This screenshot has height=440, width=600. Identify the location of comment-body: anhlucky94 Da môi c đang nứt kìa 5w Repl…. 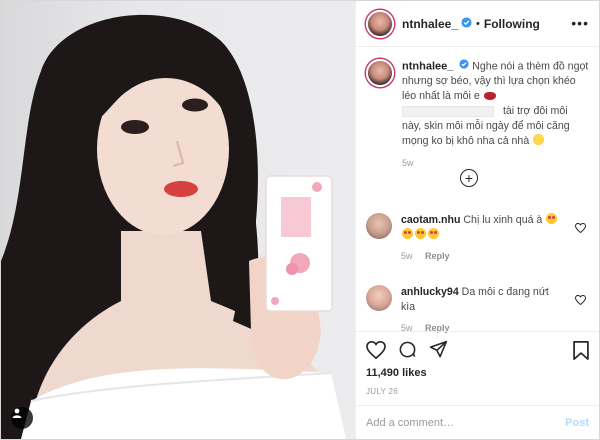
(481, 310).